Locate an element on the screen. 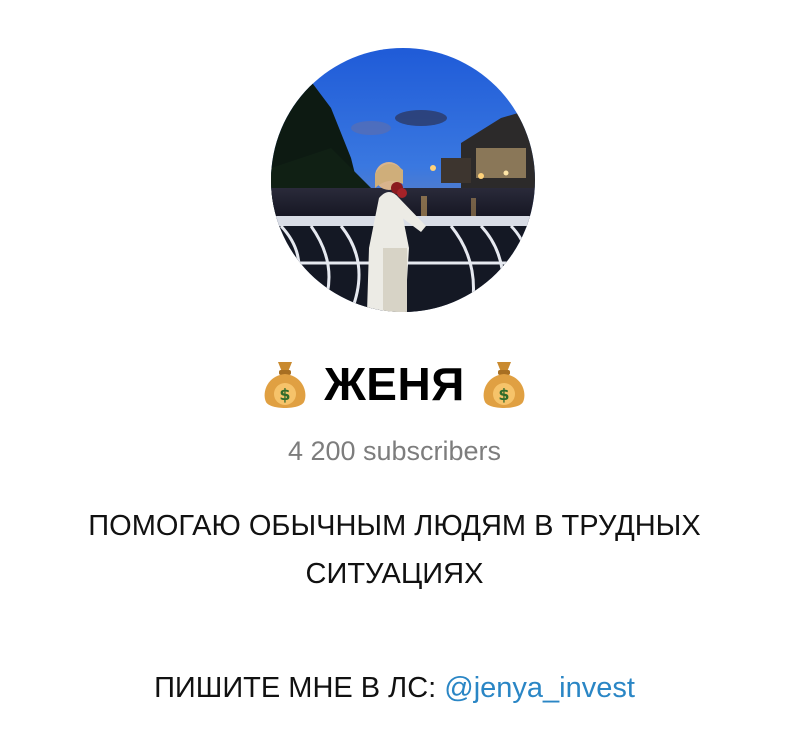  contact-handle-link: @jenya_invest is located at coordinates (539, 688).